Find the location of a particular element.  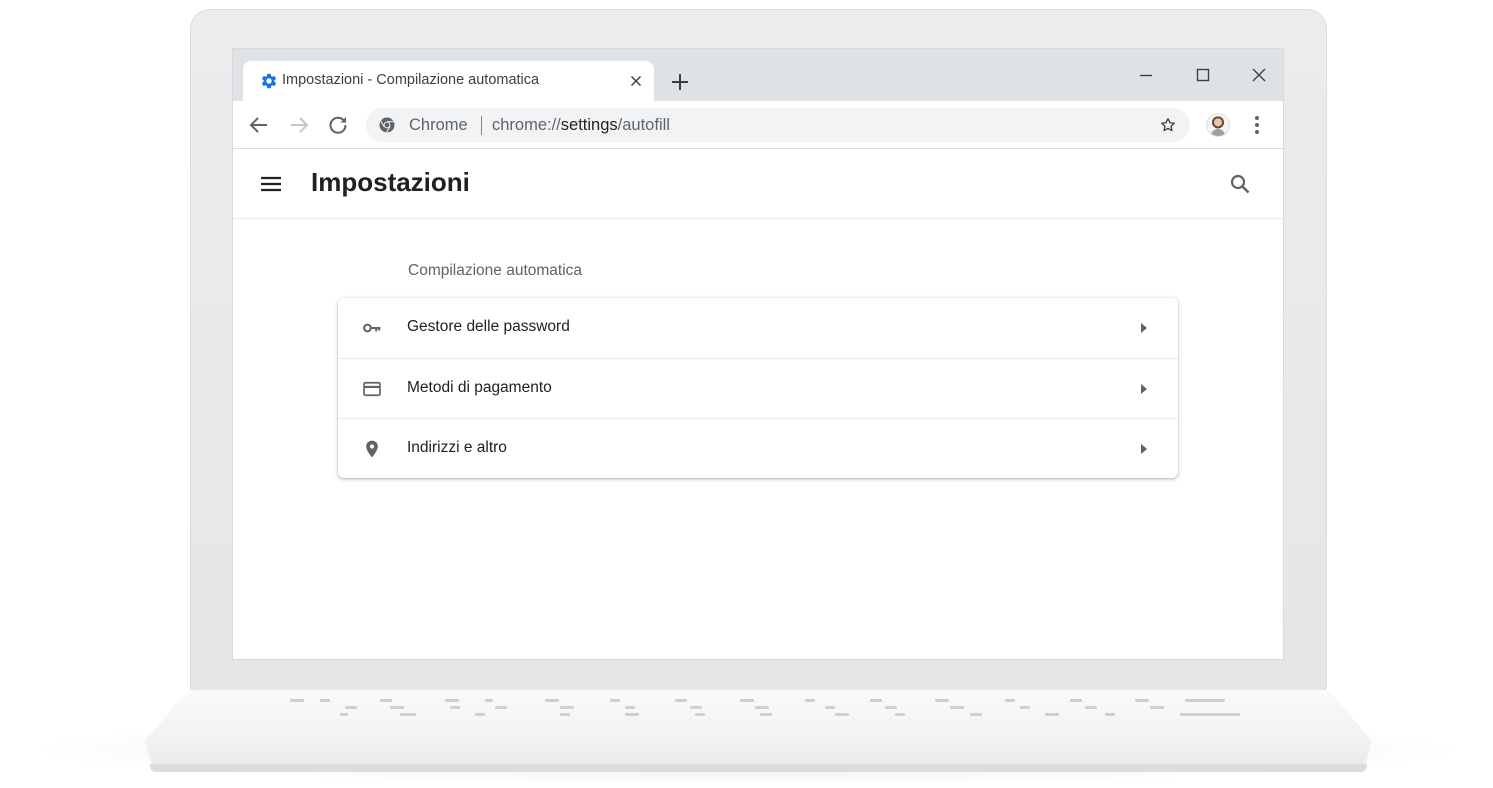

list-item-payment-methods: Metodi di pagamento is located at coordinates (758, 388).